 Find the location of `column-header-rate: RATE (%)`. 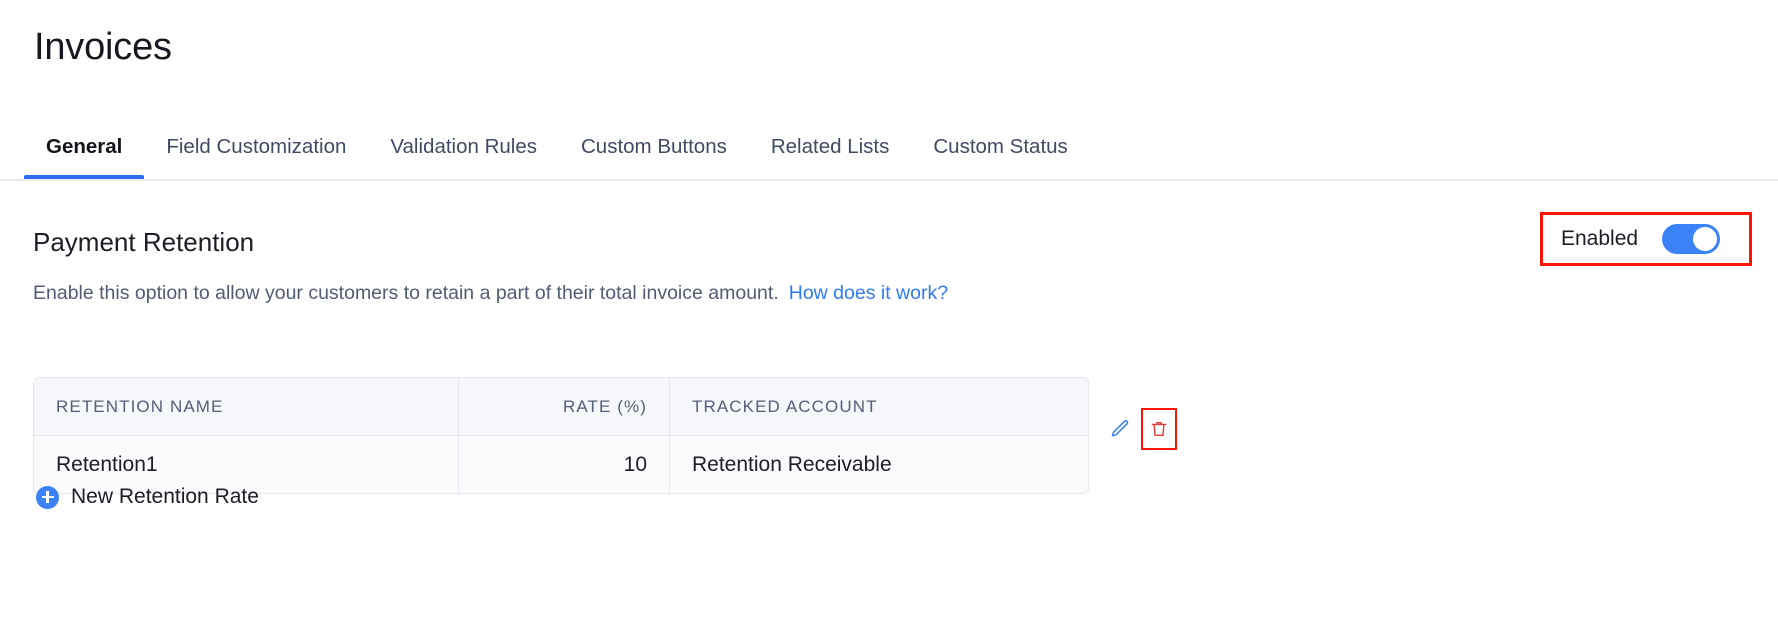

column-header-rate: RATE (%) is located at coordinates (564, 406).